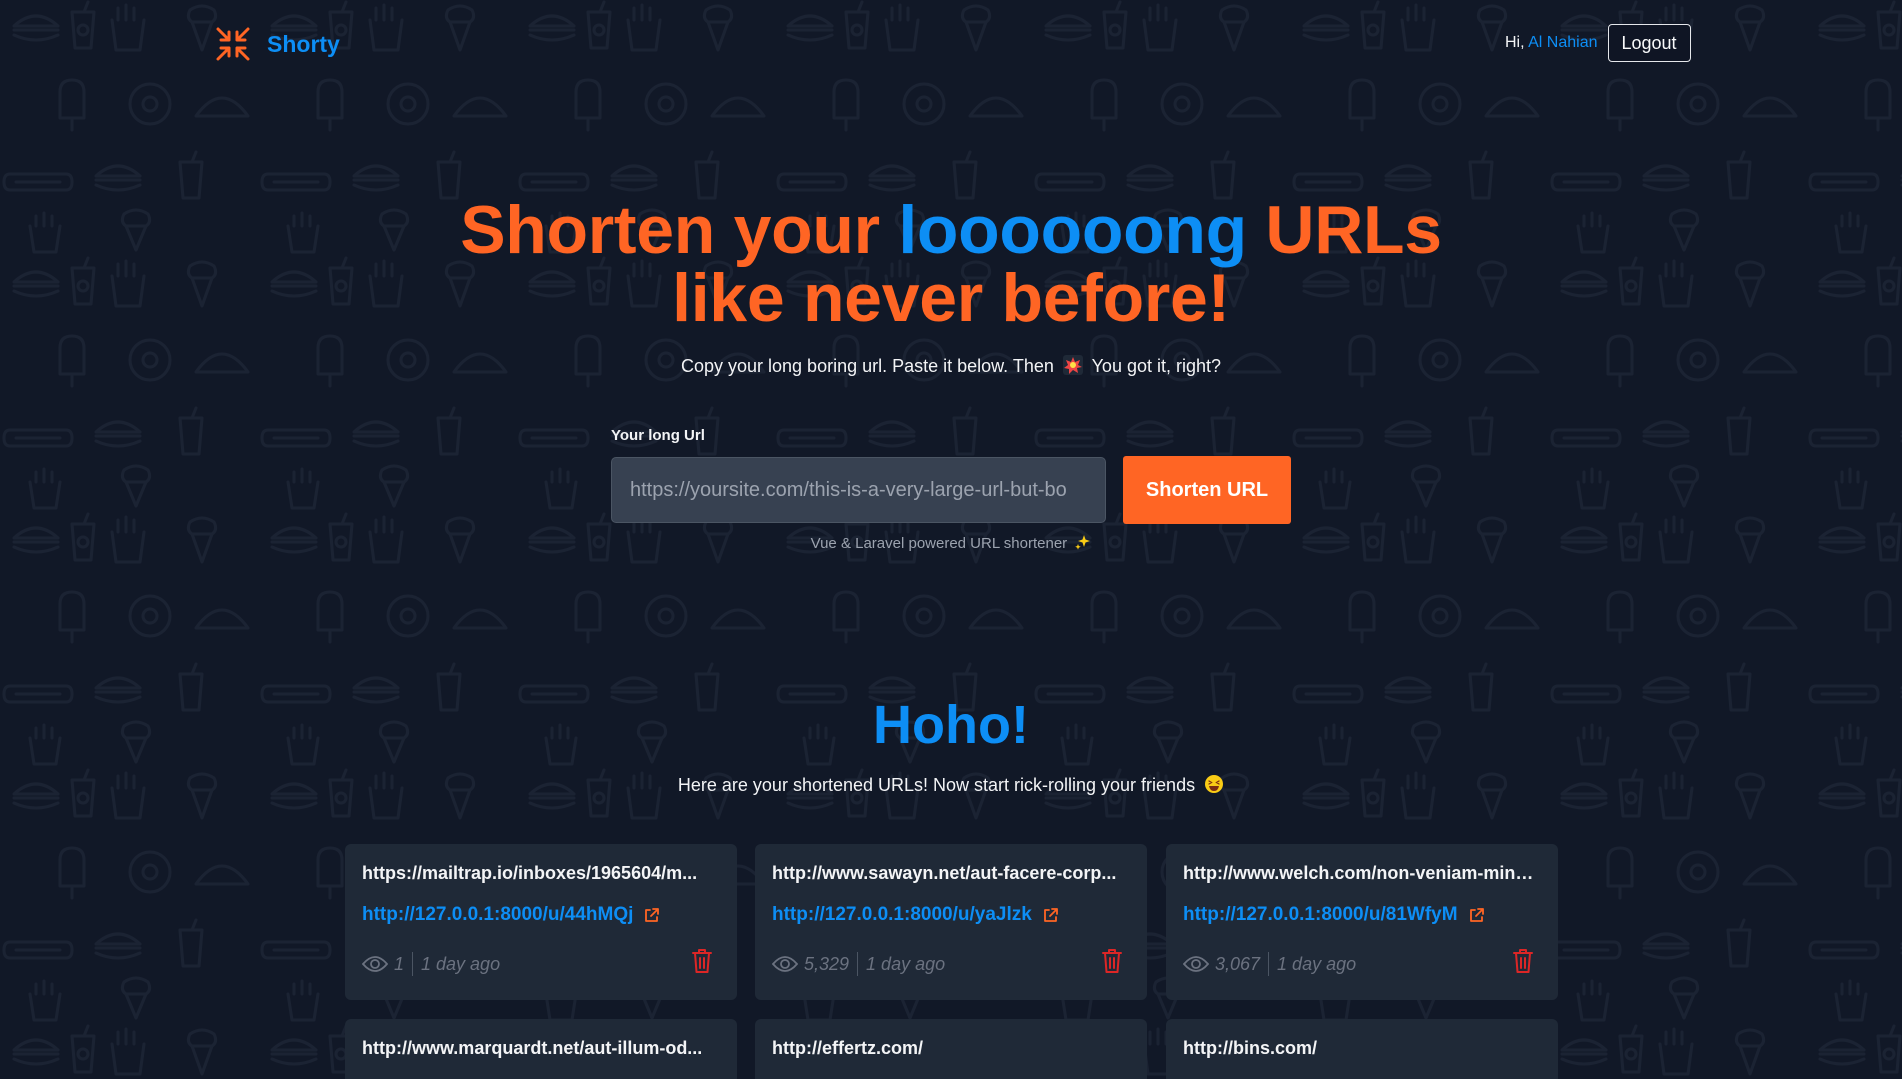  Describe the element at coordinates (679, 230) in the screenshot. I see `hero-title-part1: Shorten your` at that location.